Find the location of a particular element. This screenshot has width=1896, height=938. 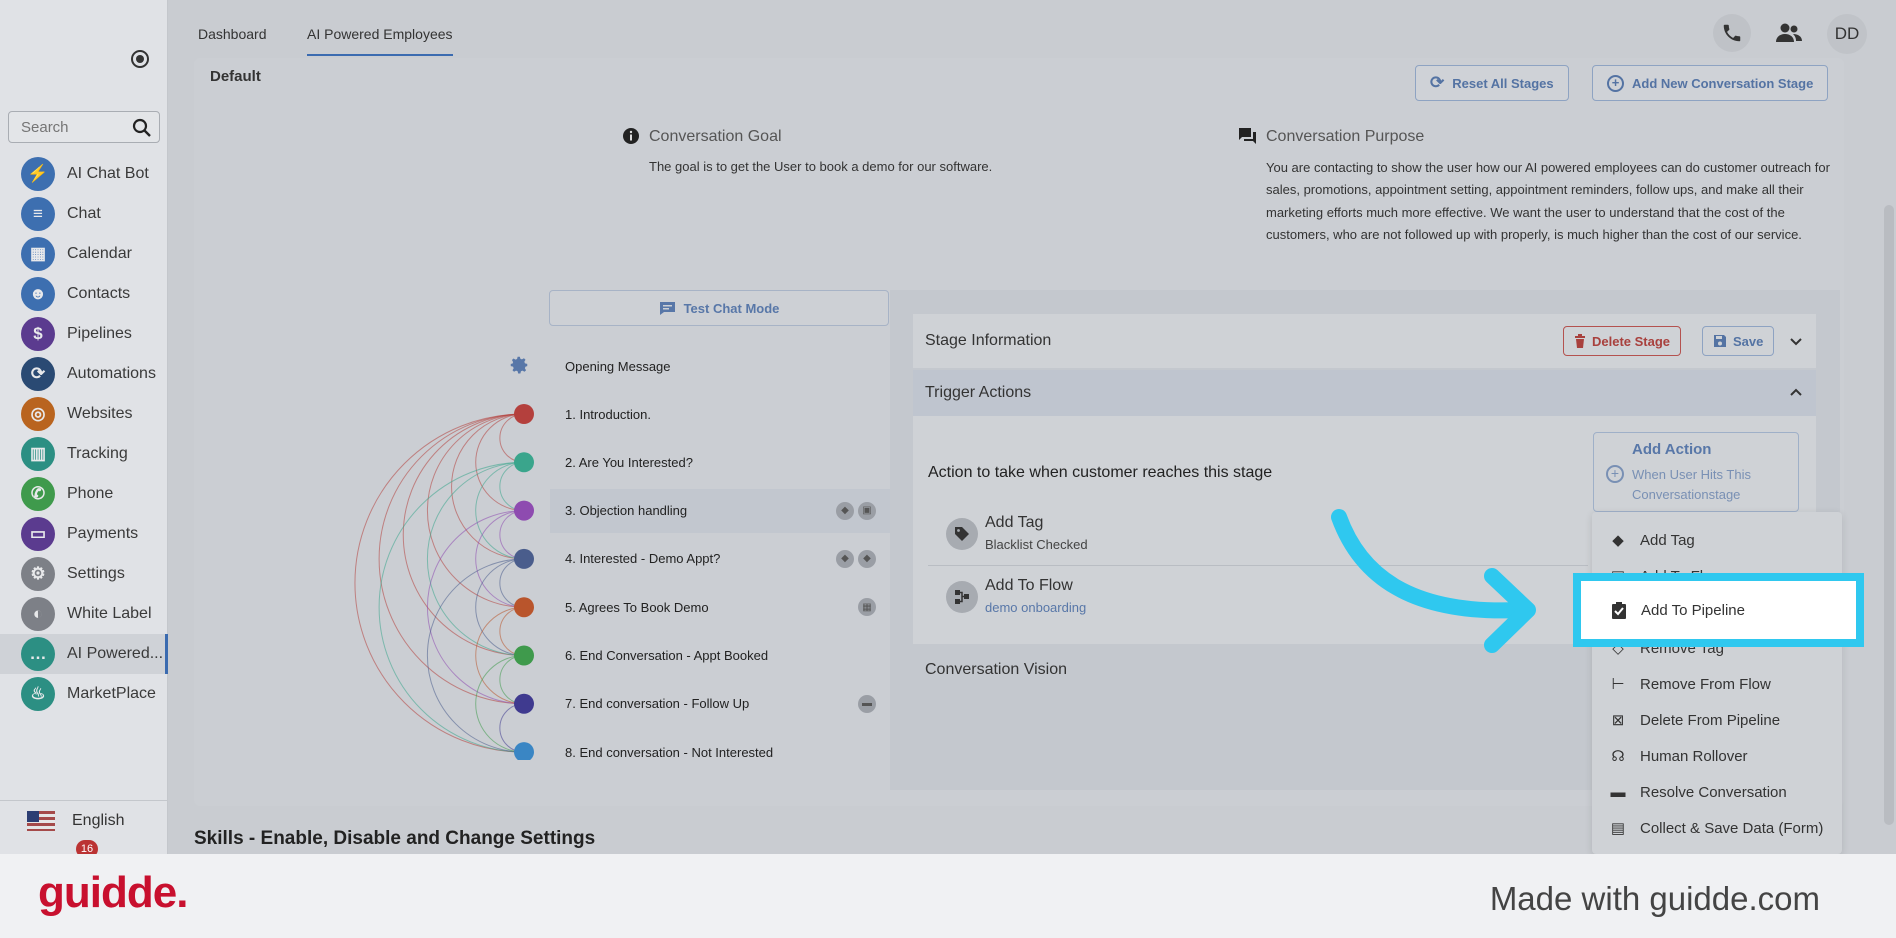

stage-row: 7. End conversation - Follow Up ▬ is located at coordinates (720, 704).